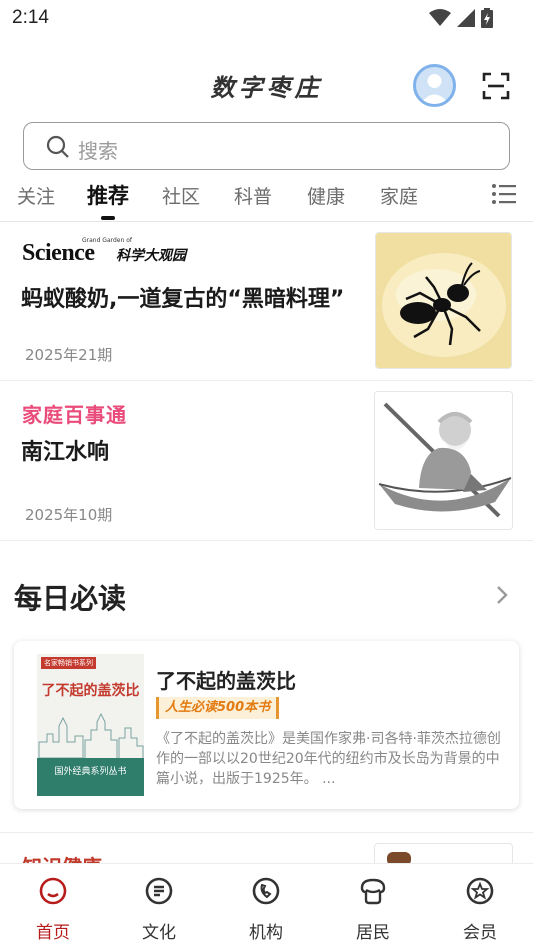 This screenshot has width=533, height=948. What do you see at coordinates (65, 452) in the screenshot?
I see `article-title: 南江水响` at bounding box center [65, 452].